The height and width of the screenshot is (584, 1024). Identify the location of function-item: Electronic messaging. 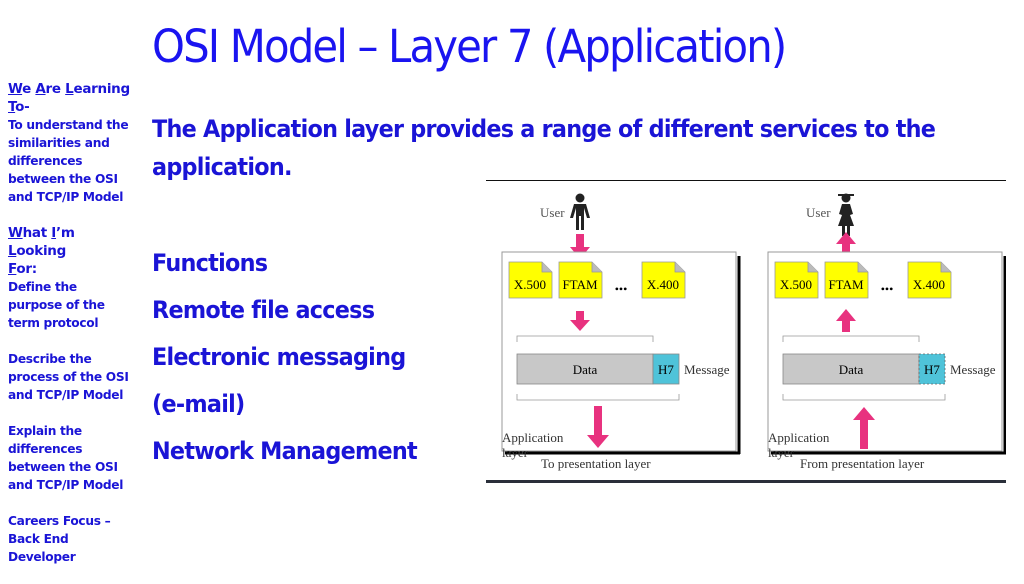
(279, 357).